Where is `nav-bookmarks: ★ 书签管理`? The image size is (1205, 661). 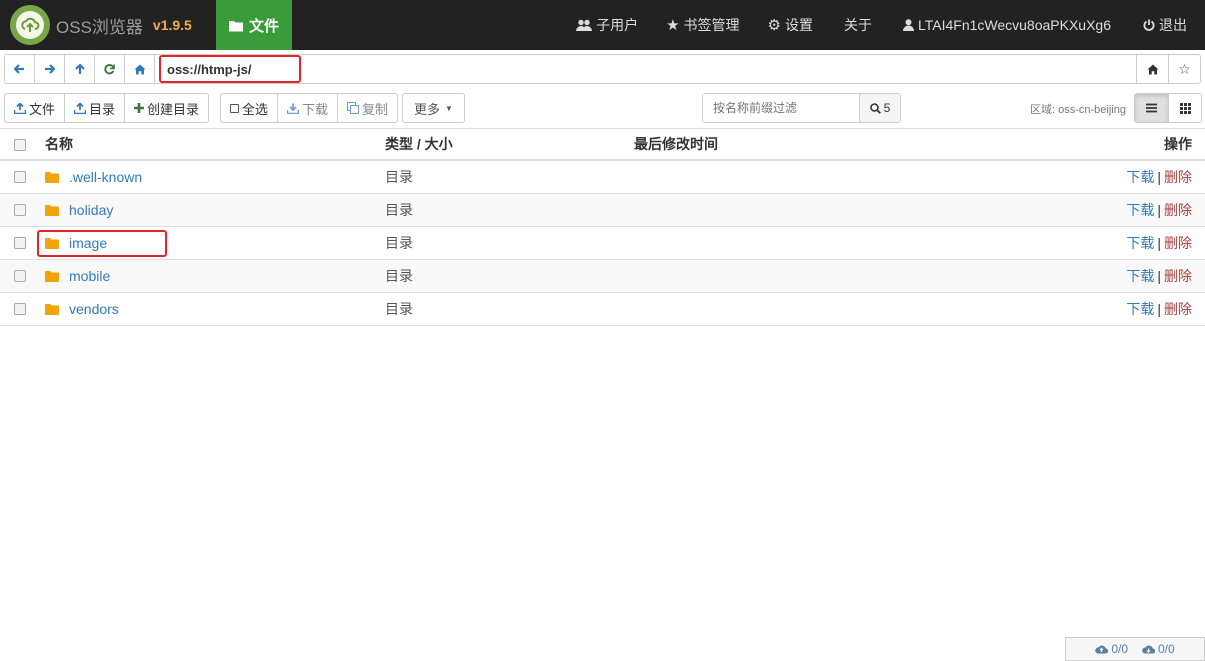 nav-bookmarks: ★ 书签管理 is located at coordinates (702, 25).